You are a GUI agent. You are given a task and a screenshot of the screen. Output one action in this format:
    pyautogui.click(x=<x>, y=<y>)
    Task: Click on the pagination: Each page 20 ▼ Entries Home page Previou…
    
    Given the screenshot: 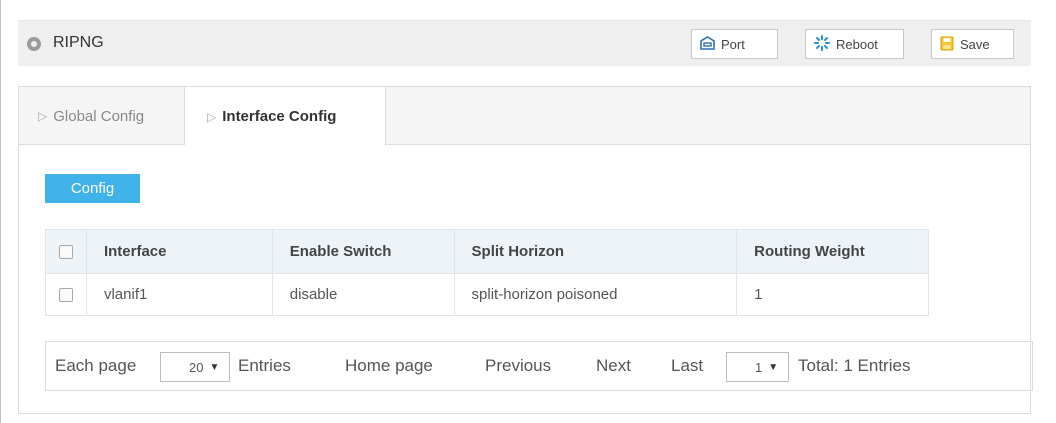 What is the action you would take?
    pyautogui.click(x=539, y=366)
    